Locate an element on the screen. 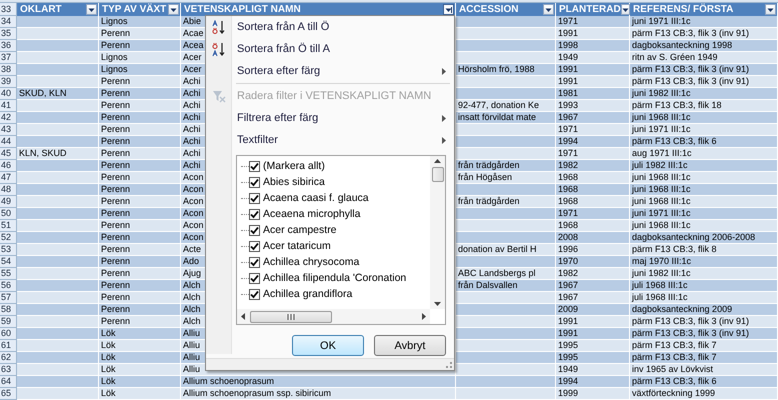  table-cell: juli 1968 III:1c is located at coordinates (704, 298).